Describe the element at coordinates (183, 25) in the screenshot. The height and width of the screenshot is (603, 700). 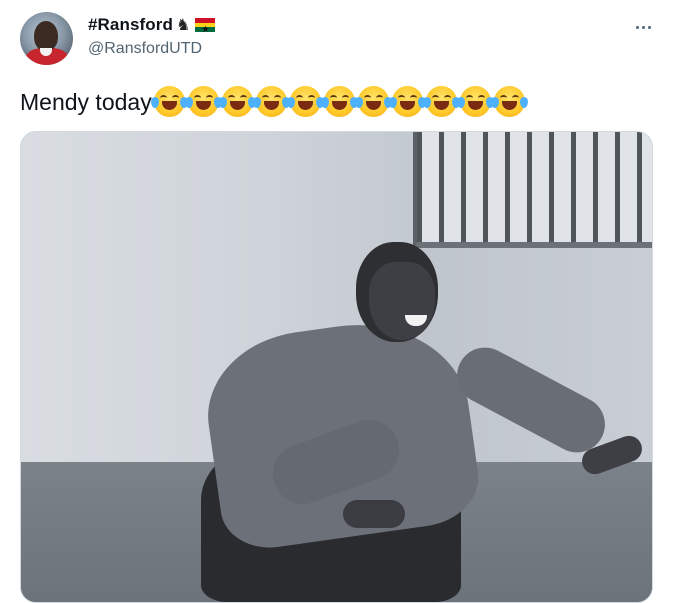
I see `horse-icon: ♞` at that location.